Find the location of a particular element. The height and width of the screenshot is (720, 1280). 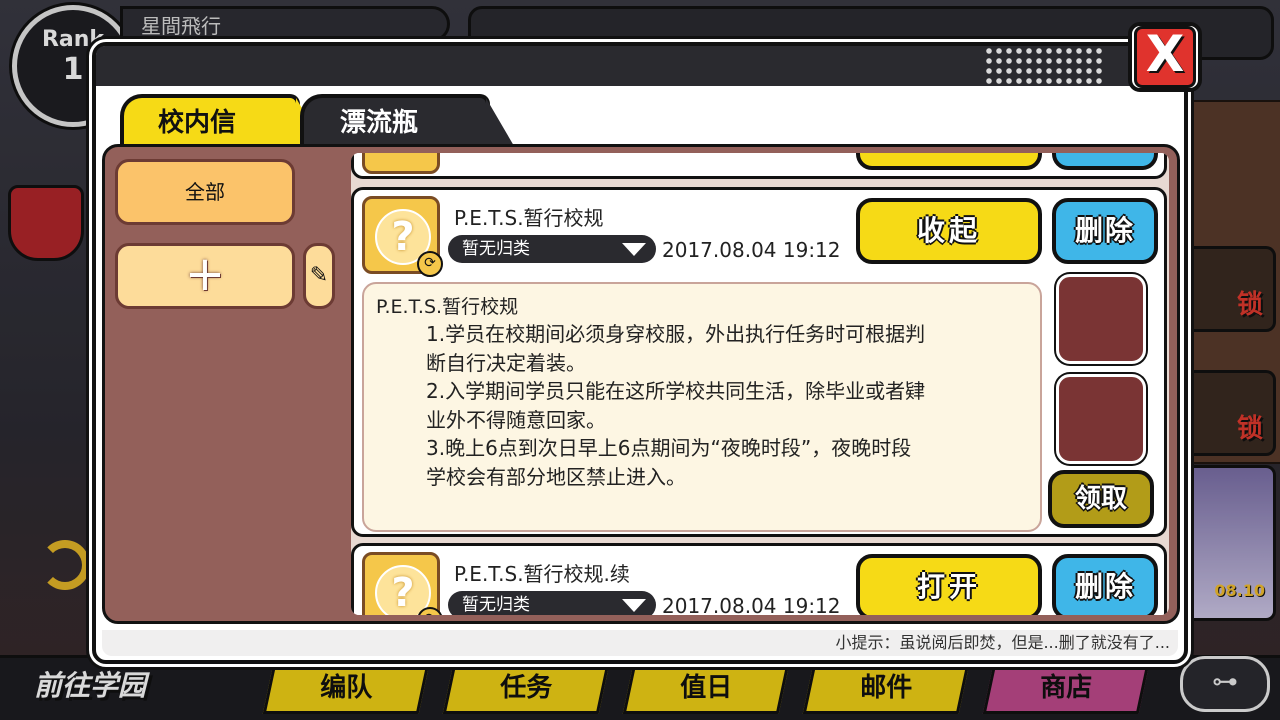

body-line: 1.学员在校期间必须身穿校服，外出执行任务时可根据判 is located at coordinates (676, 334).